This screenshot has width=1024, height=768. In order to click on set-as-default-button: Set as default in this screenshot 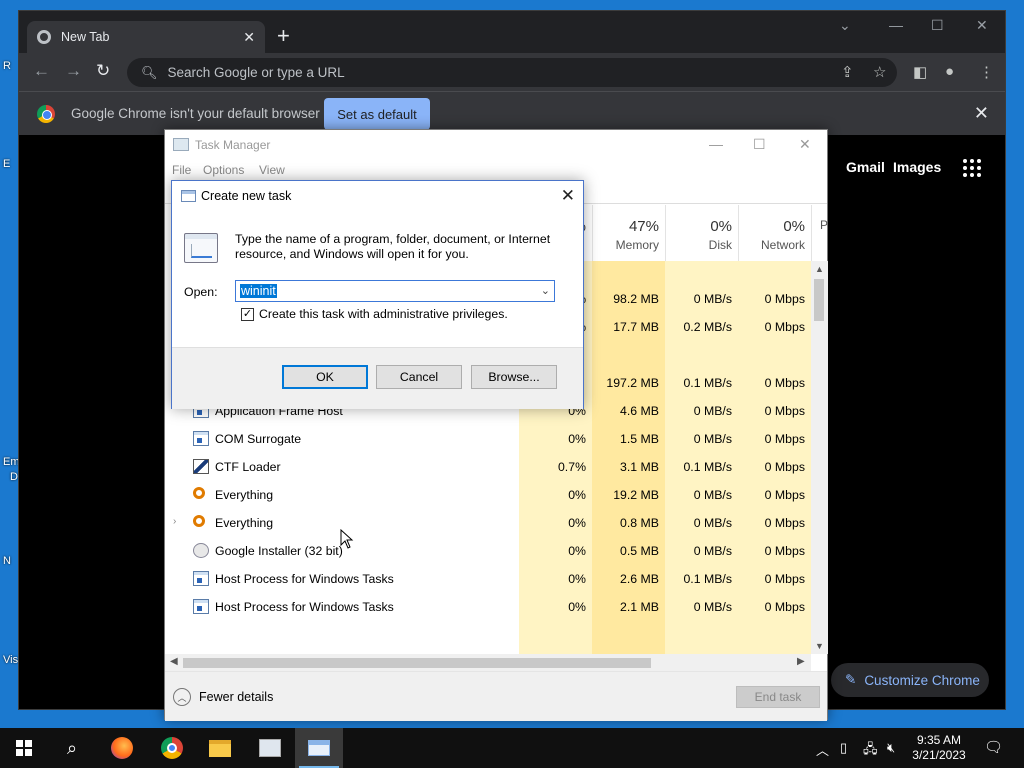, I will do `click(377, 114)`.